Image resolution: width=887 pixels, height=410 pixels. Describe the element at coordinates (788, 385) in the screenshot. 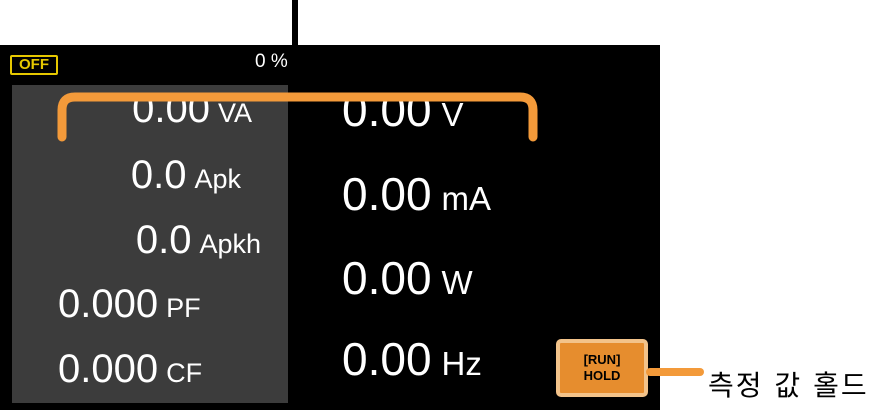

I see `hold-annotation-caption: 측정 값 홀드` at that location.